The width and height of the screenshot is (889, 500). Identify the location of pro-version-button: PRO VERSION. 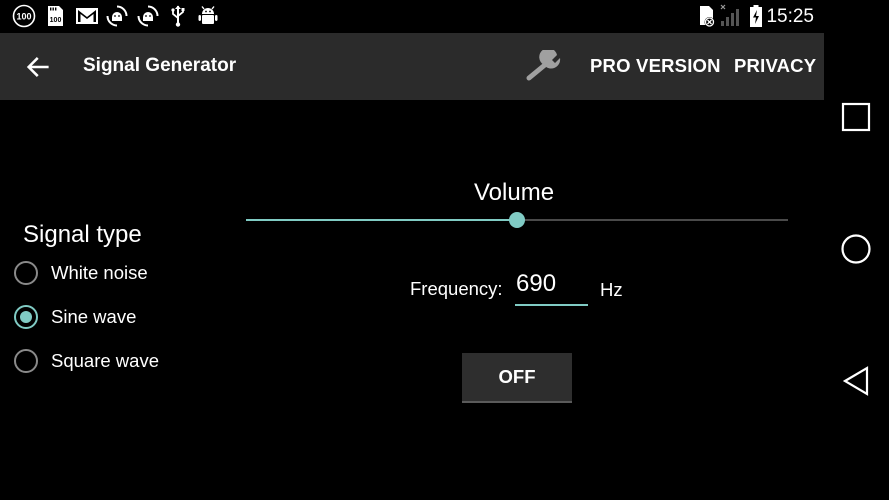
(655, 66).